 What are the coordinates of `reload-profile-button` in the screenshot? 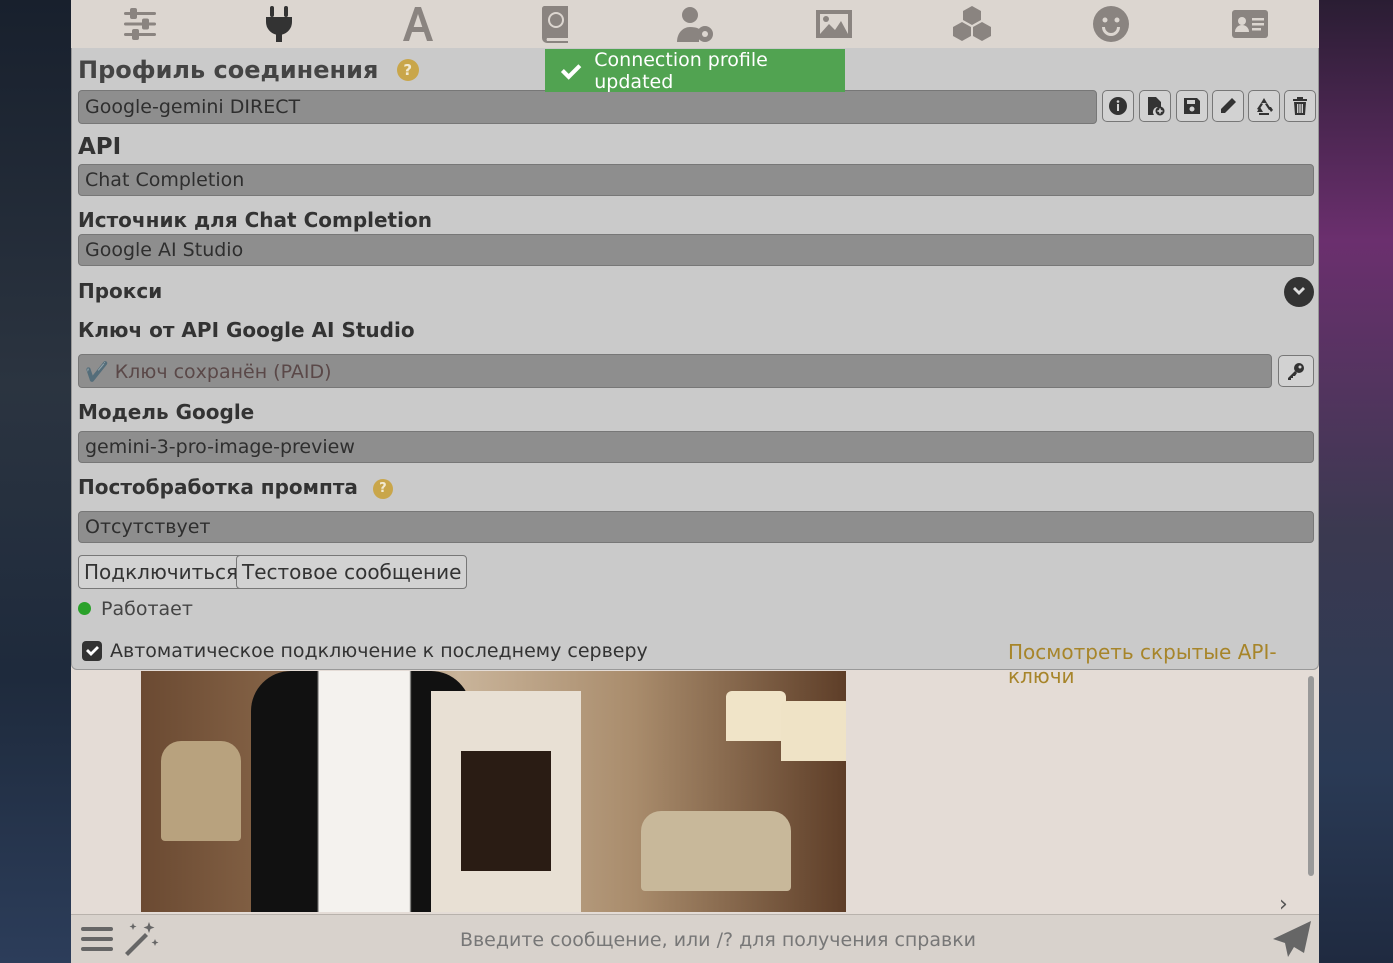 It's located at (1264, 106).